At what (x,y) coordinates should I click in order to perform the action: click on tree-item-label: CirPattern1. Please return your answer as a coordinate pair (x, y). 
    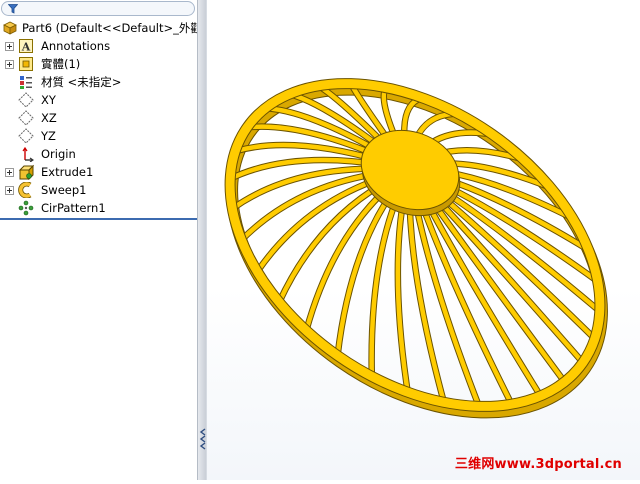
    Looking at the image, I should click on (73, 208).